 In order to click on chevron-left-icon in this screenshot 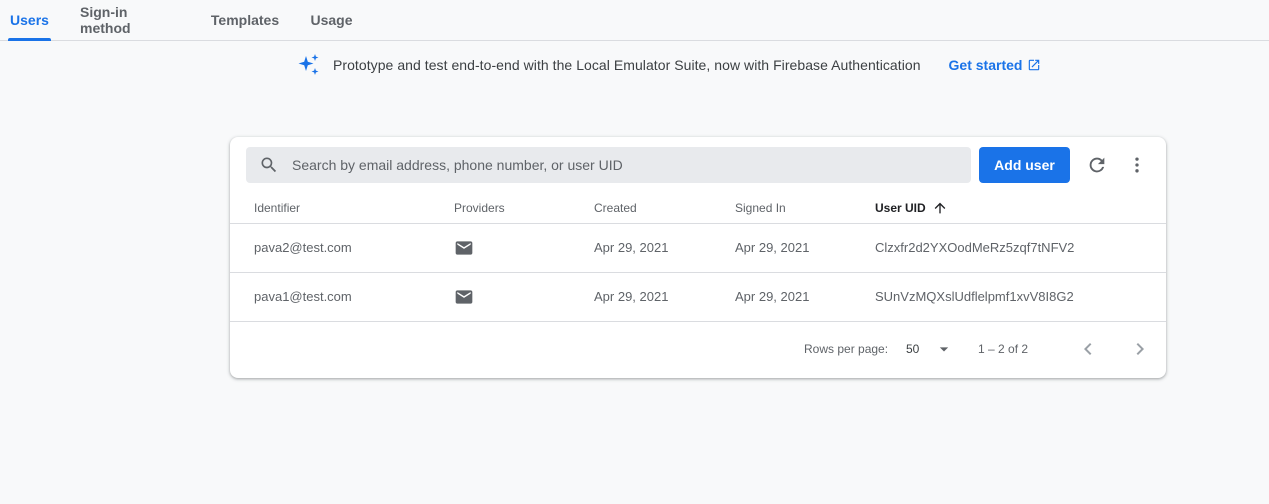, I will do `click(1088, 349)`.